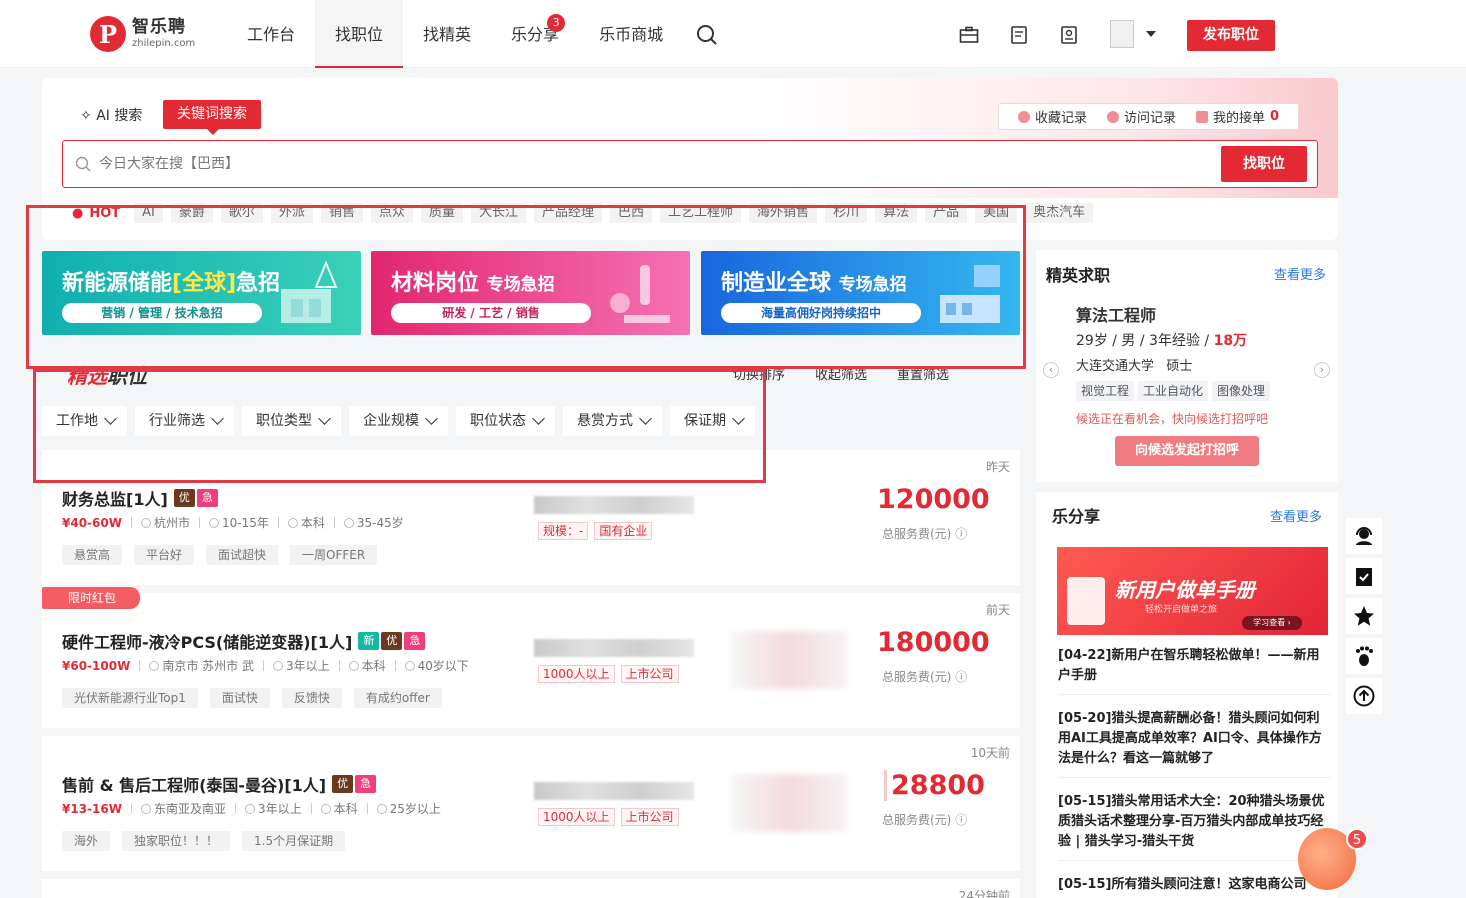 The image size is (1466, 898). I want to click on history-link: 访问记录, so click(1141, 116).